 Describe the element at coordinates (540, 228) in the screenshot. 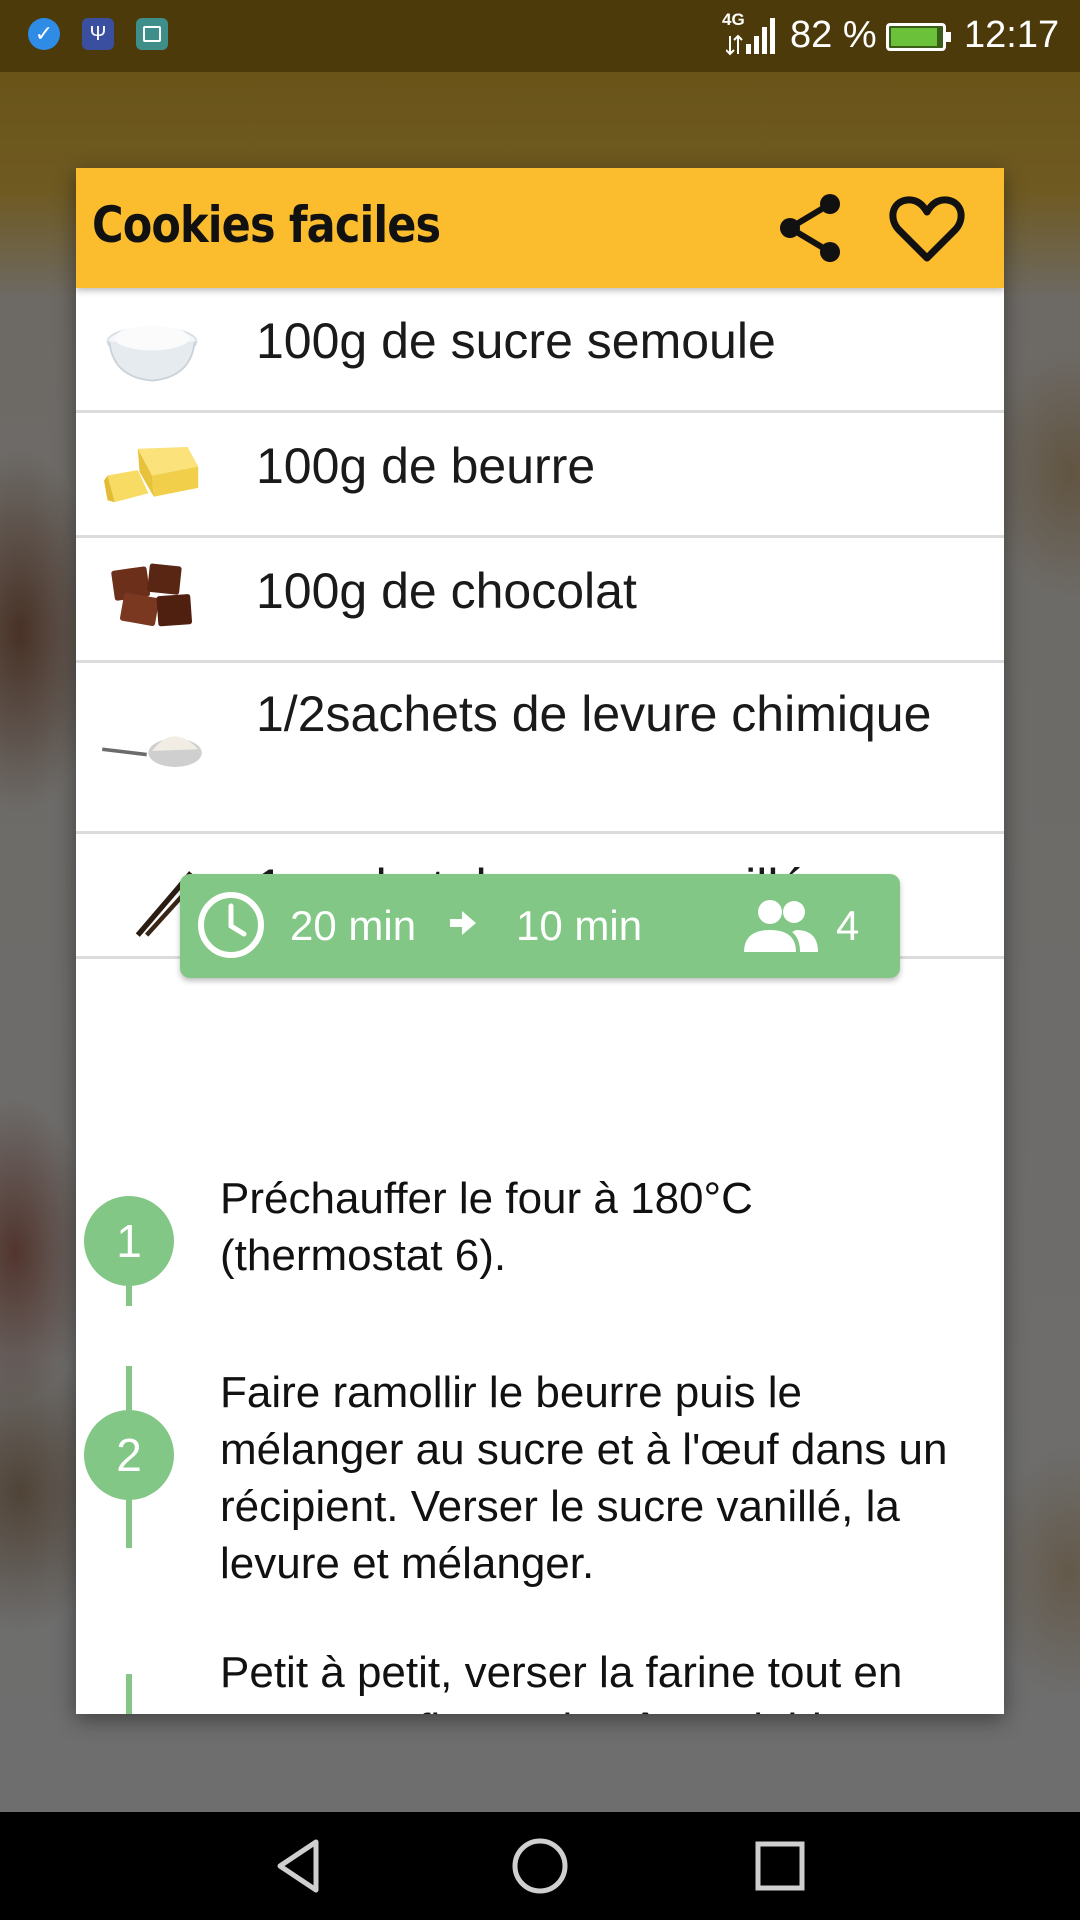

I see `dialog-header: Cookies faciles` at that location.